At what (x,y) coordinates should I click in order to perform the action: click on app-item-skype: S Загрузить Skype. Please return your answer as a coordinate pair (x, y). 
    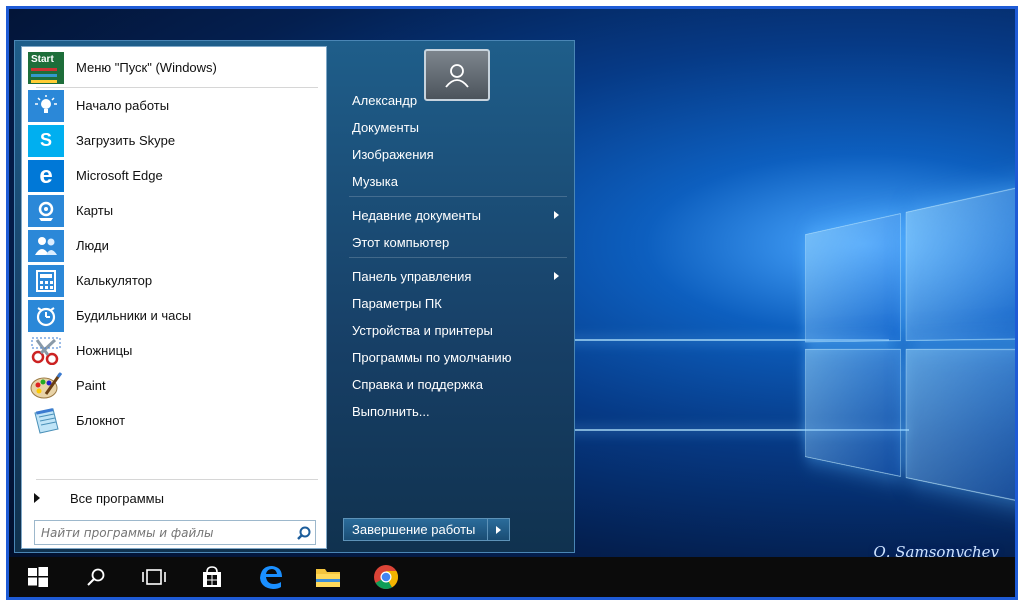
    Looking at the image, I should click on (175, 140).